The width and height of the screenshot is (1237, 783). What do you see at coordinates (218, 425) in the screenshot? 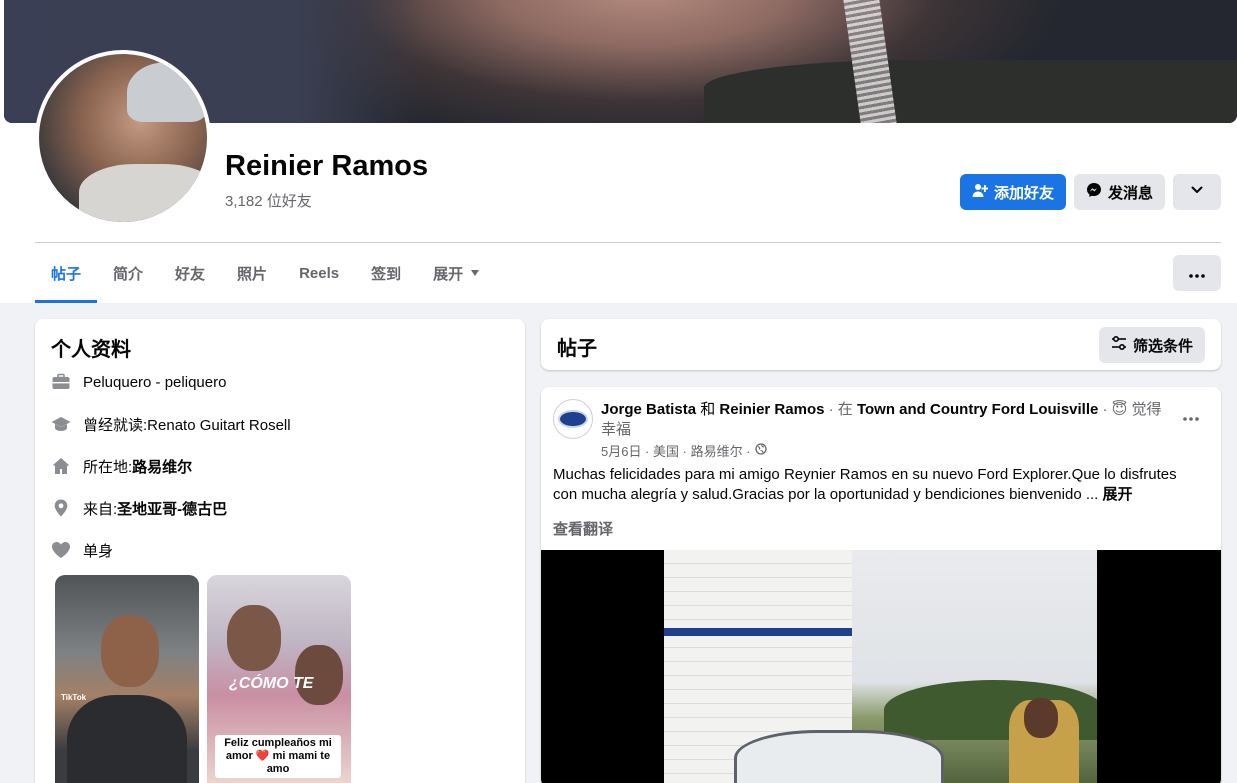
I see `education-value: Renato Guitart Rosell` at bounding box center [218, 425].